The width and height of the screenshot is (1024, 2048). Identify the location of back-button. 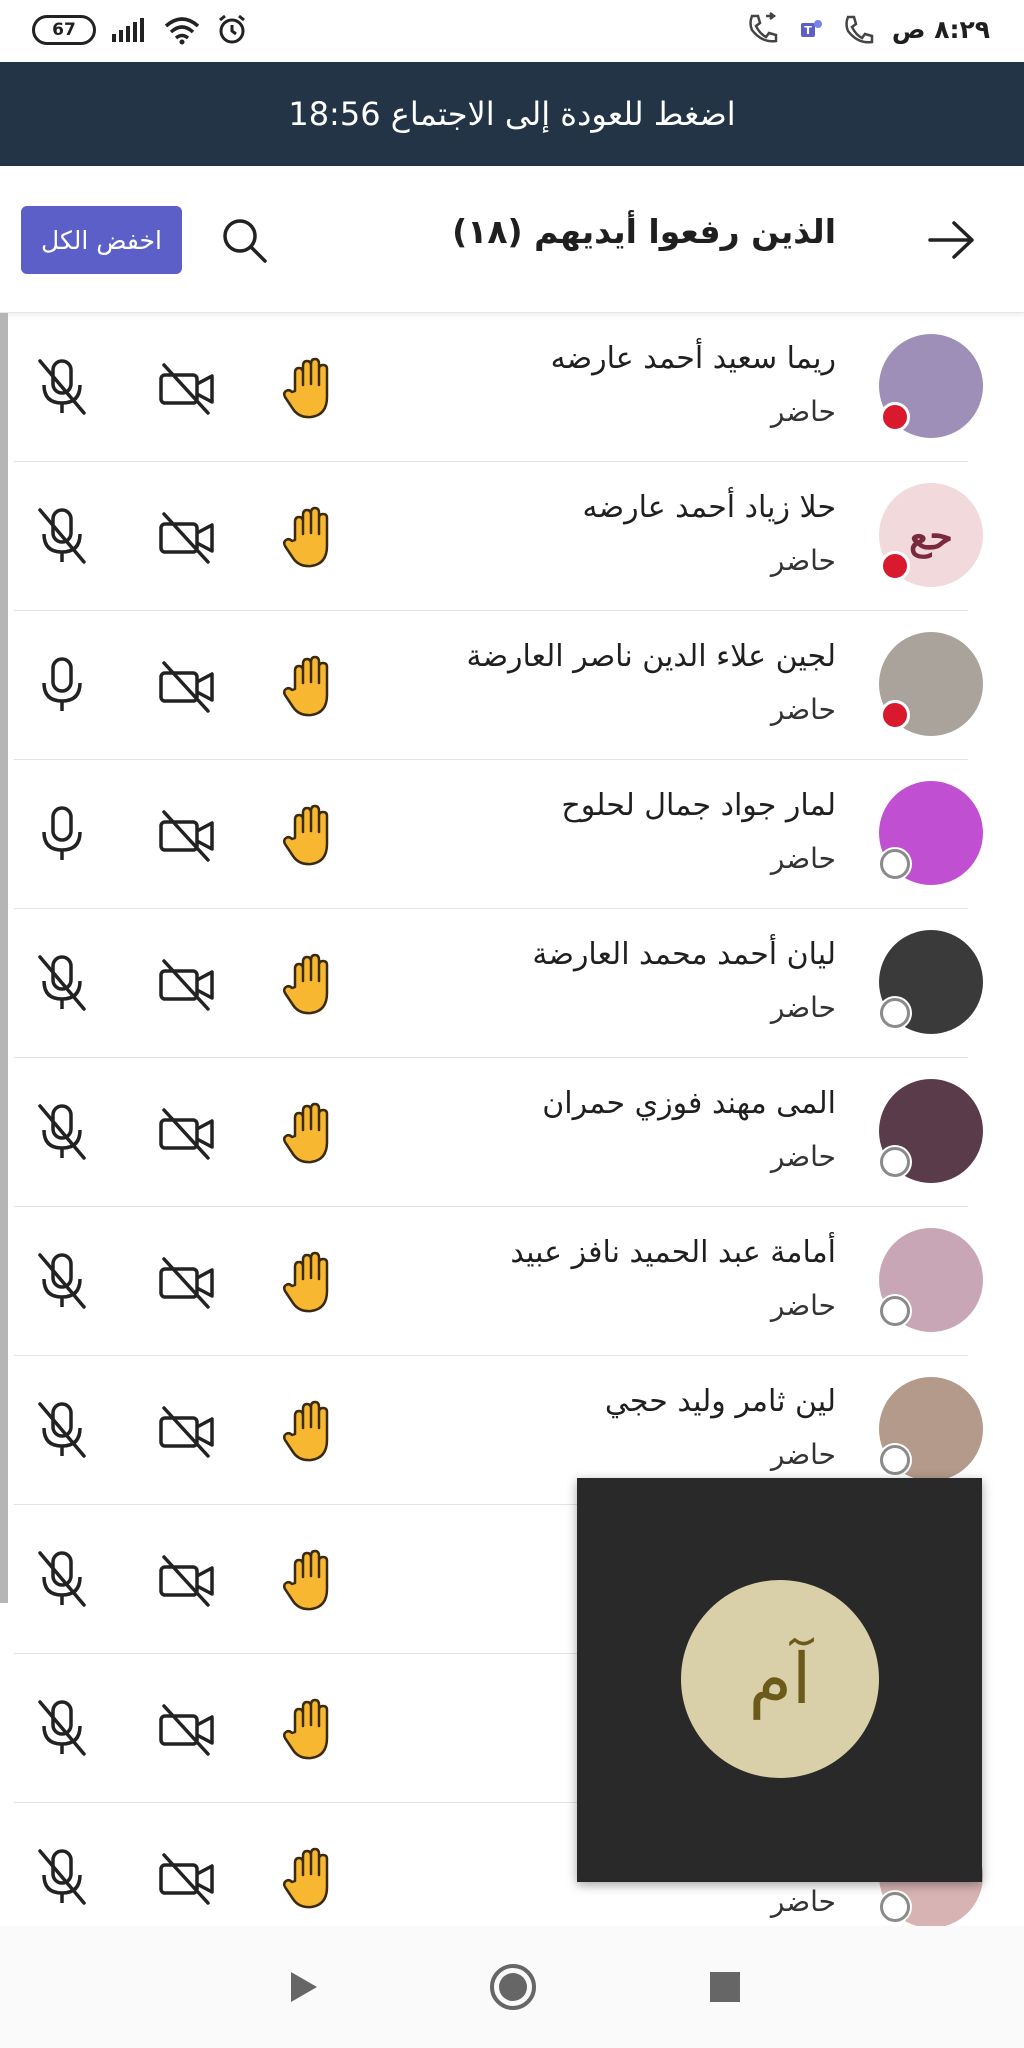
(952, 240).